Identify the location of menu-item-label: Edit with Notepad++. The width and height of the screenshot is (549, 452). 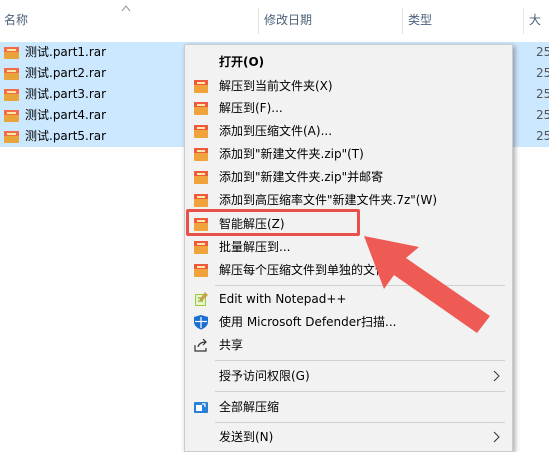
(283, 299).